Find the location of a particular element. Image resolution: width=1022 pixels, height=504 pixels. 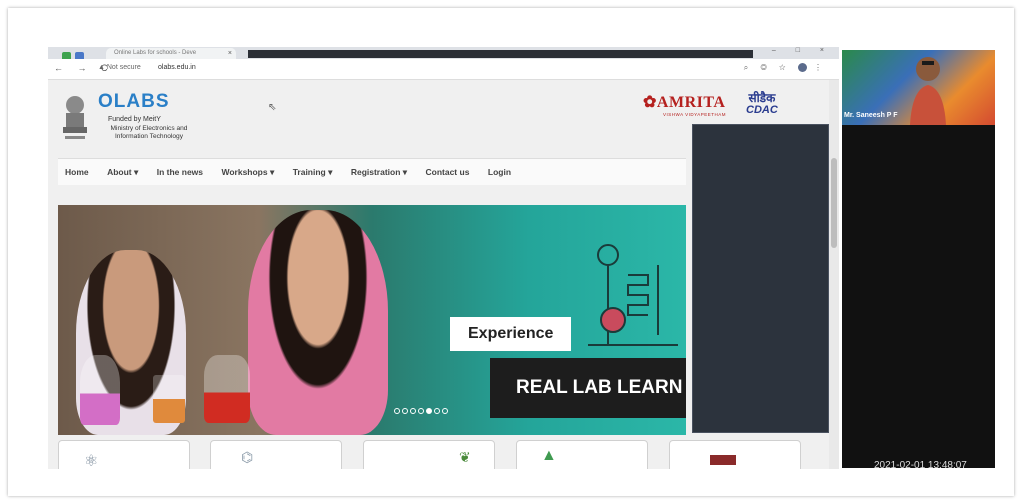

molecule-icon: ⌬ is located at coordinates (247, 457).